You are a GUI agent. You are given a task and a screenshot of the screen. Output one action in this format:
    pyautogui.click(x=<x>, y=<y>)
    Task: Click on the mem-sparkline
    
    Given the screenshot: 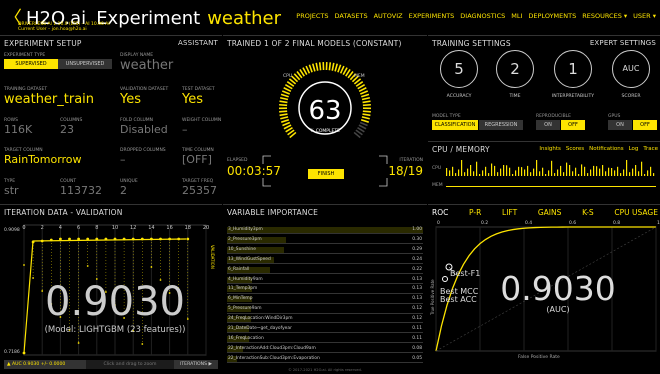 What is the action you would take?
    pyautogui.click(x=551, y=186)
    